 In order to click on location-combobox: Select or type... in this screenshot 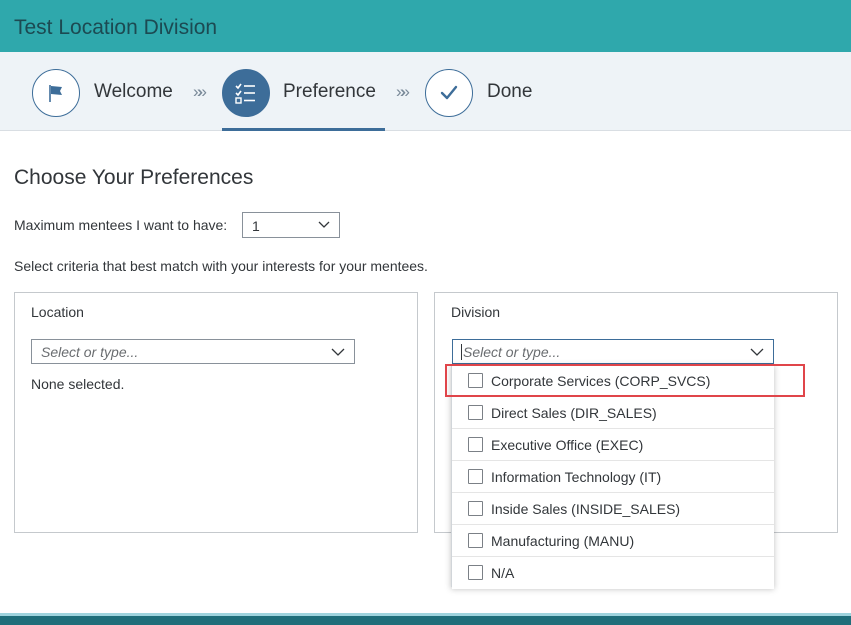, I will do `click(193, 351)`.